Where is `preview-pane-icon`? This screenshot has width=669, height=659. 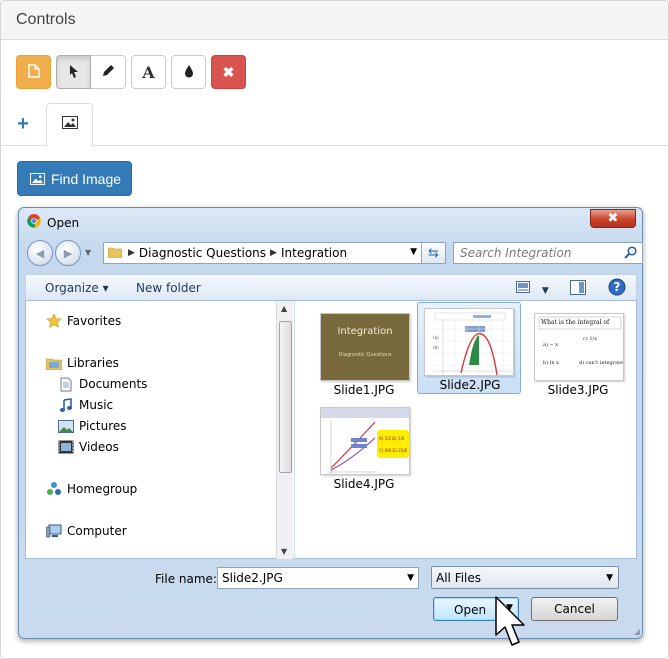 preview-pane-icon is located at coordinates (578, 289).